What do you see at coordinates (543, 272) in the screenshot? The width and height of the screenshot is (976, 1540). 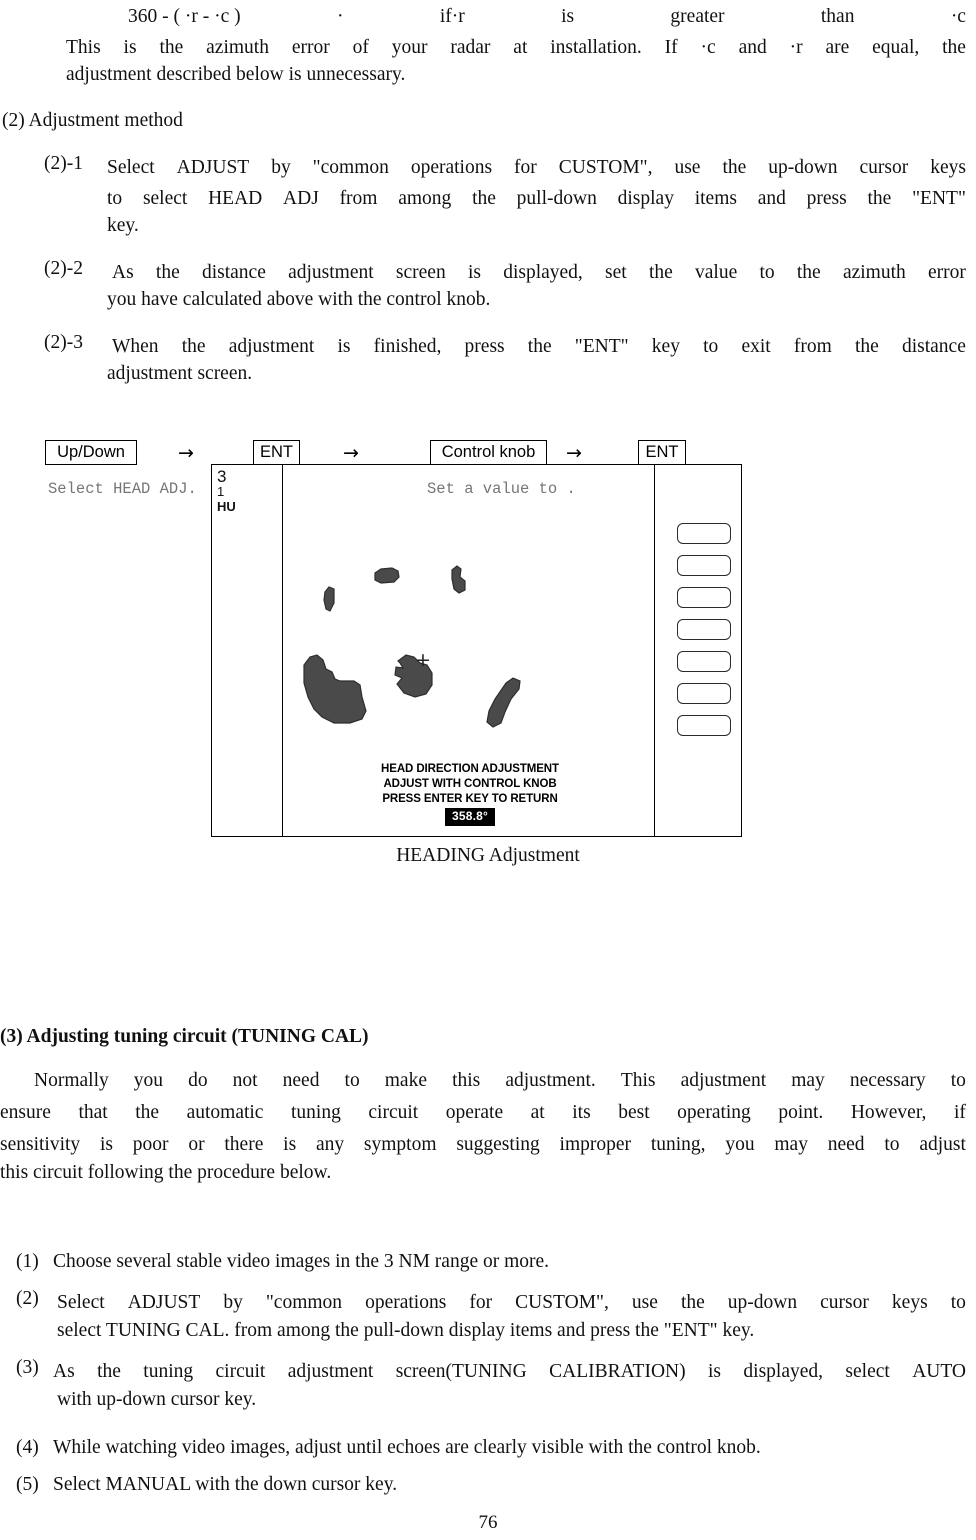 I see `word: displayed,` at bounding box center [543, 272].